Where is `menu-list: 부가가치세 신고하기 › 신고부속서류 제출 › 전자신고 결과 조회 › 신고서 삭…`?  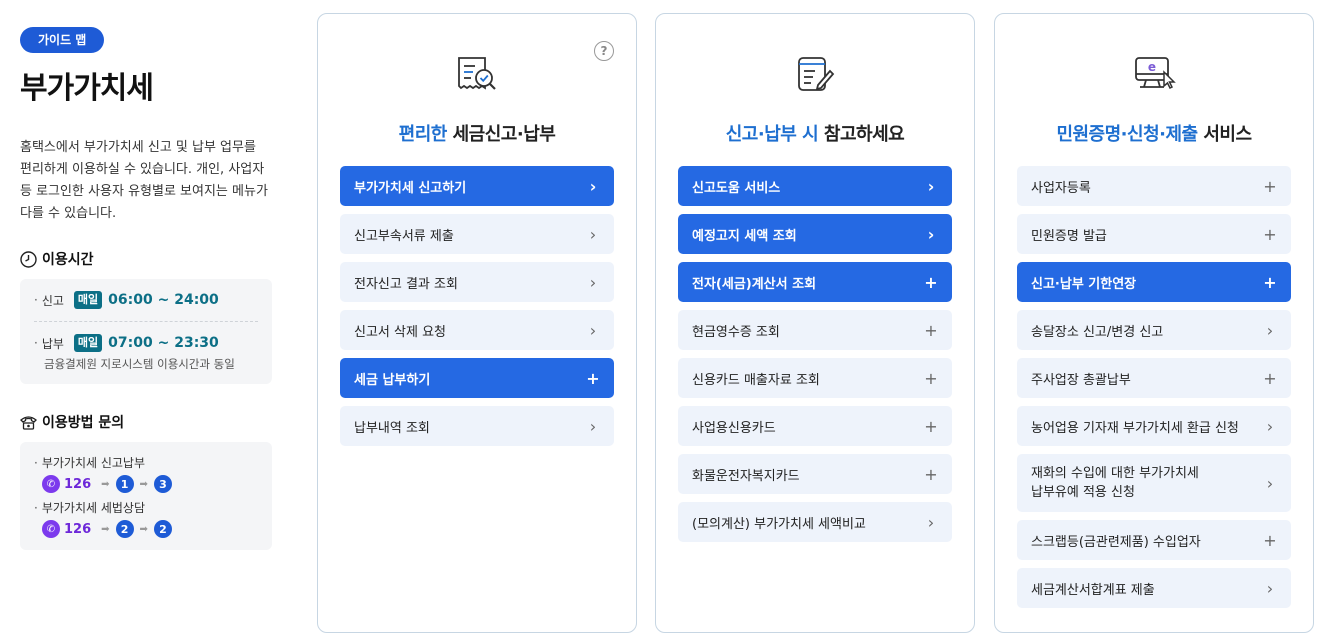
menu-list: 부가가치세 신고하기 › 신고부속서류 제출 › 전자신고 결과 조회 › 신고서 삭… is located at coordinates (477, 310).